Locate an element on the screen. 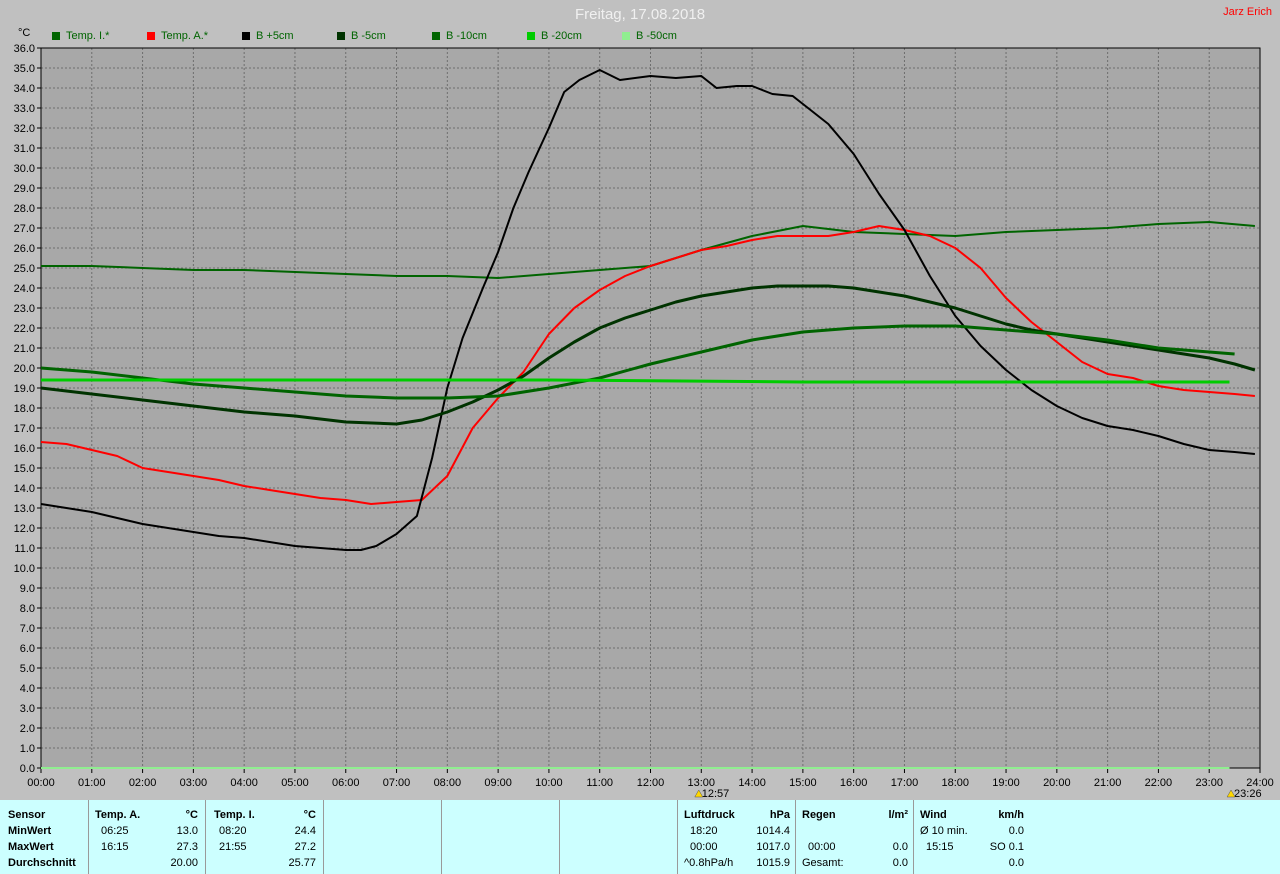  x-tick-label: 19:00 is located at coordinates (1006, 783).